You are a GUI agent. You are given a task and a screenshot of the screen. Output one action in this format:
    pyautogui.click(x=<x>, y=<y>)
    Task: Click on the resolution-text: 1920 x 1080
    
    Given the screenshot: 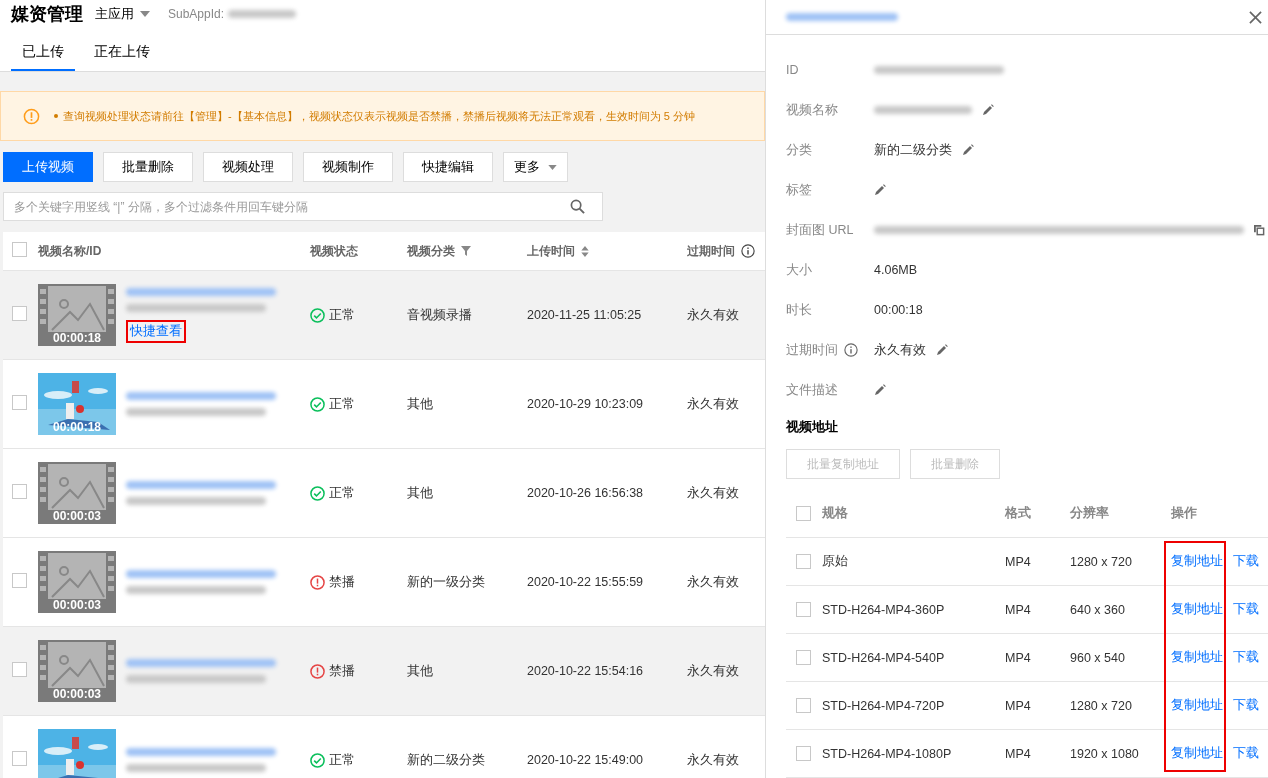 What is the action you would take?
    pyautogui.click(x=1105, y=753)
    